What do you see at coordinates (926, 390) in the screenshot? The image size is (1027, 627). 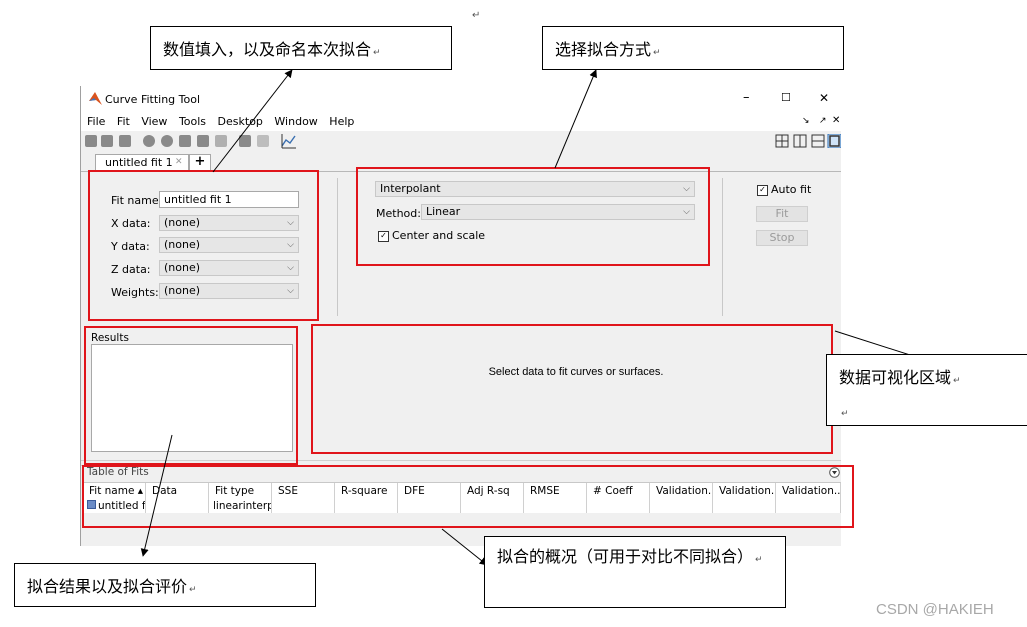 I see `callout-visualization: 数据可视化区域 ↵ ↵` at bounding box center [926, 390].